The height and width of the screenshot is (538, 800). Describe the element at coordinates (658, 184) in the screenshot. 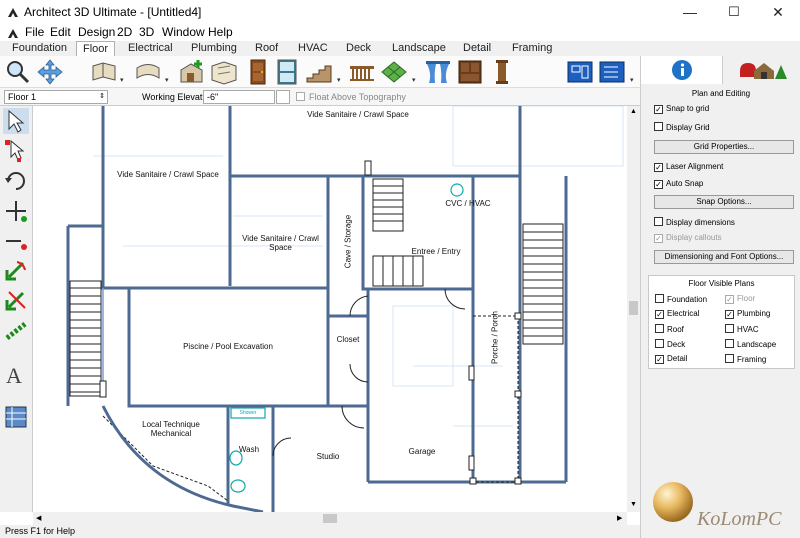

I see `auto-snap-box: ✓` at that location.